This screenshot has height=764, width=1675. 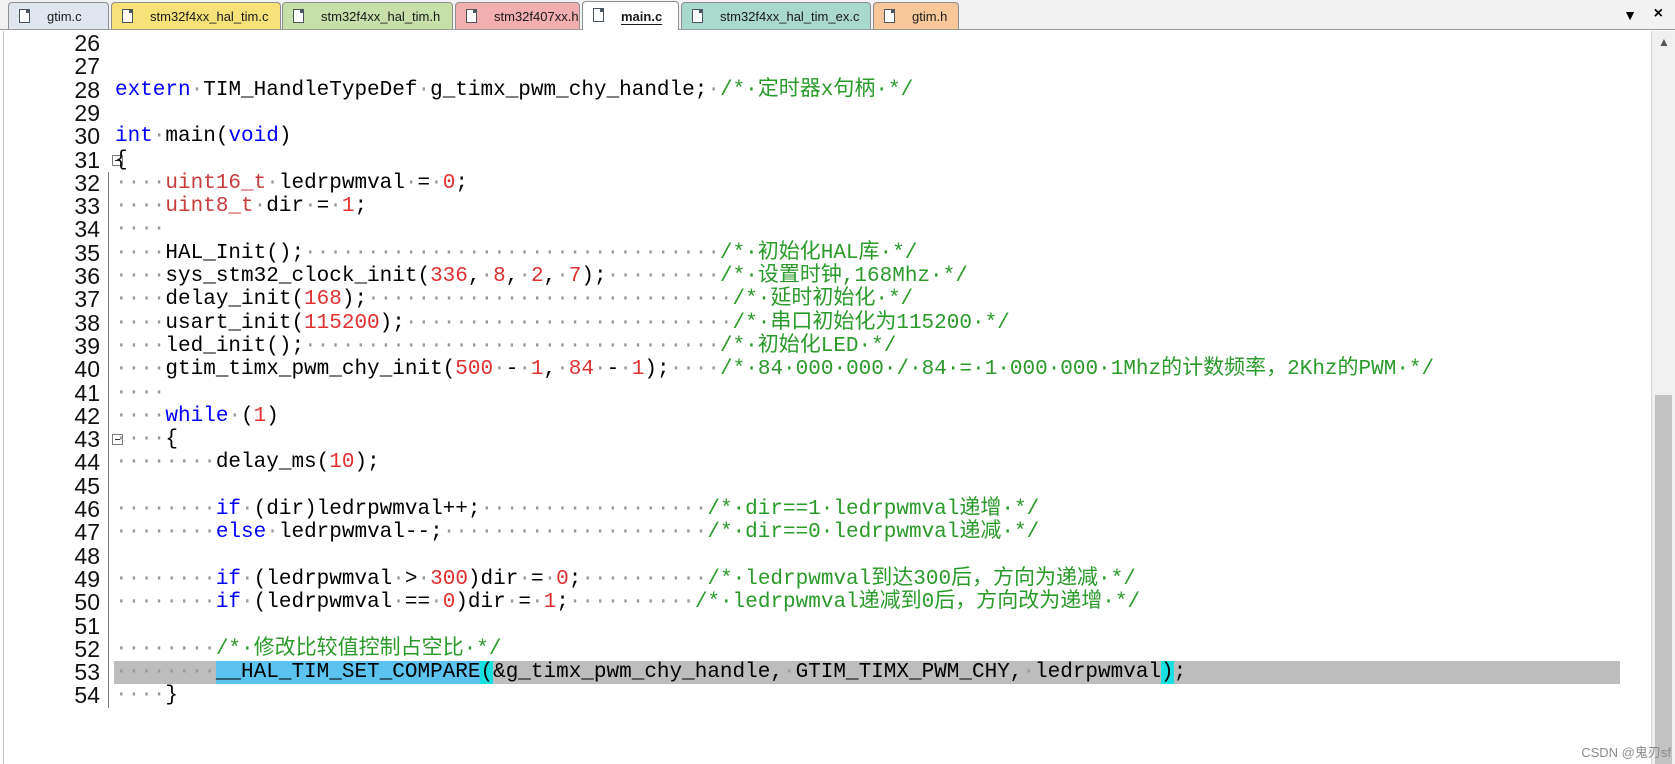 What do you see at coordinates (87, 392) in the screenshot?
I see `line-number: 41` at bounding box center [87, 392].